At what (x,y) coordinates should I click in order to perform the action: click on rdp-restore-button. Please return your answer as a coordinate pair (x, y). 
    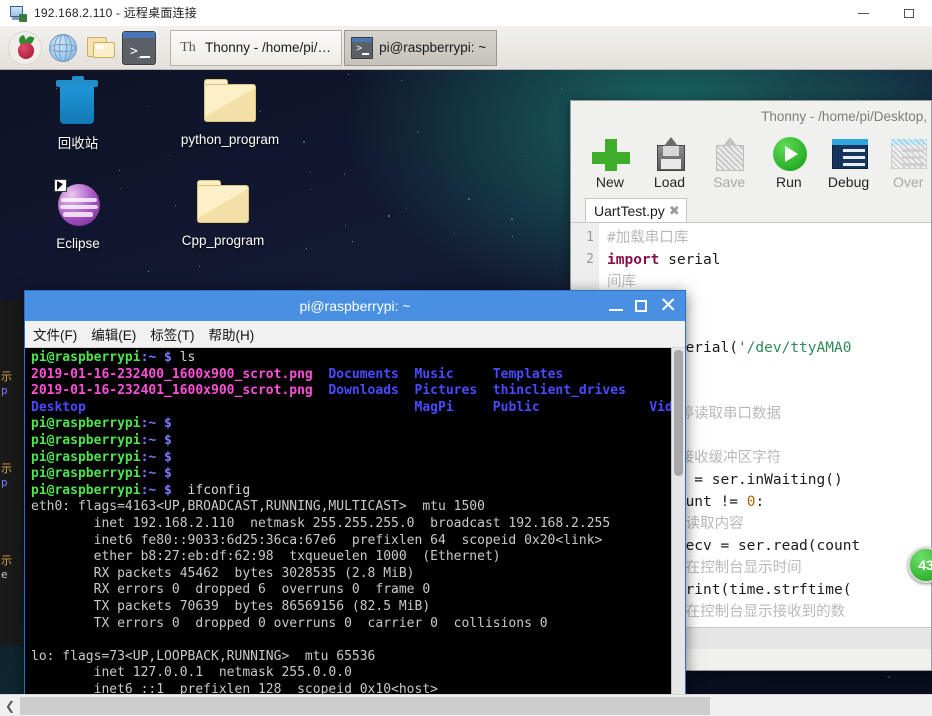
    Looking at the image, I should click on (909, 13).